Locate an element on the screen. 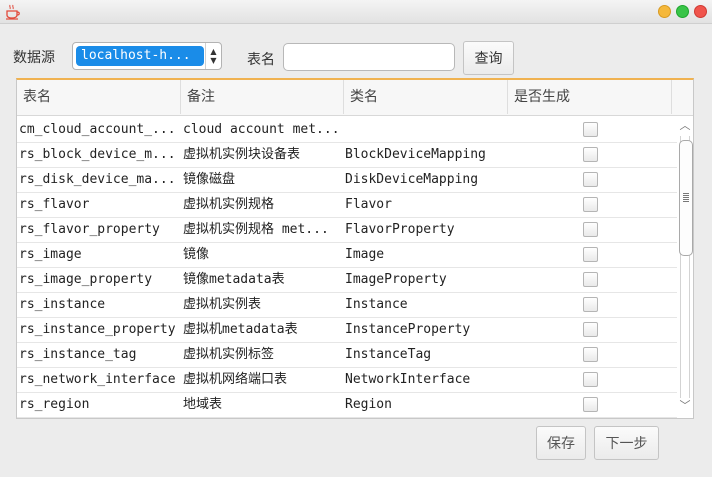  cell-class-name: ImageProperty is located at coordinates (396, 279).